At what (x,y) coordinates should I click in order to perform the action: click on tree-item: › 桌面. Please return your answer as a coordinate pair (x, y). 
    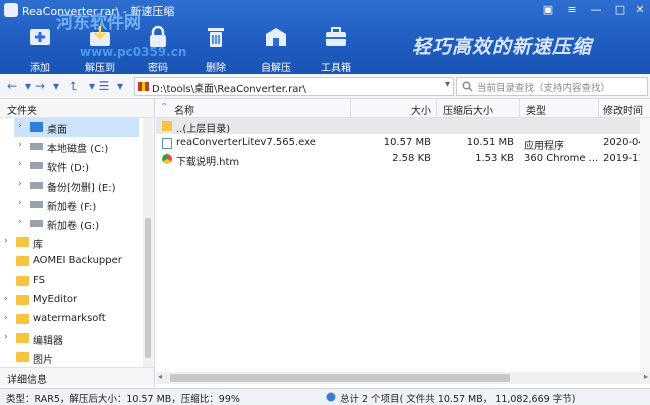
    Looking at the image, I should click on (76, 127).